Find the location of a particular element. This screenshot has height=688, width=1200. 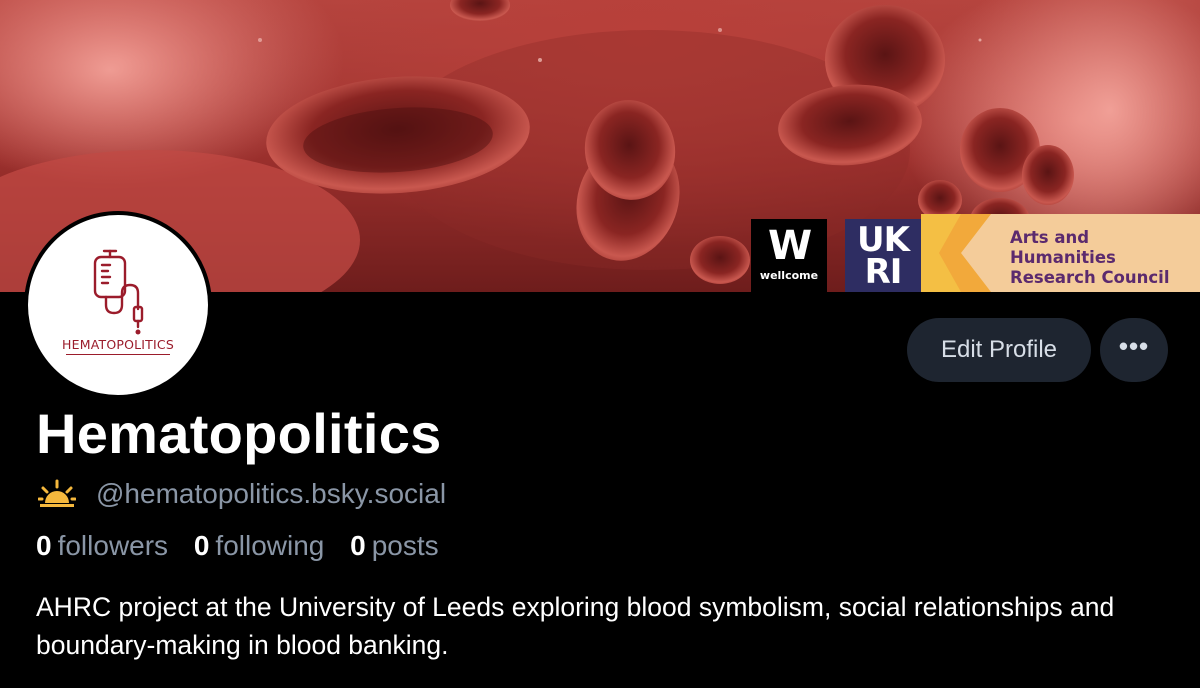

blood-bag-icon is located at coordinates (118, 292).